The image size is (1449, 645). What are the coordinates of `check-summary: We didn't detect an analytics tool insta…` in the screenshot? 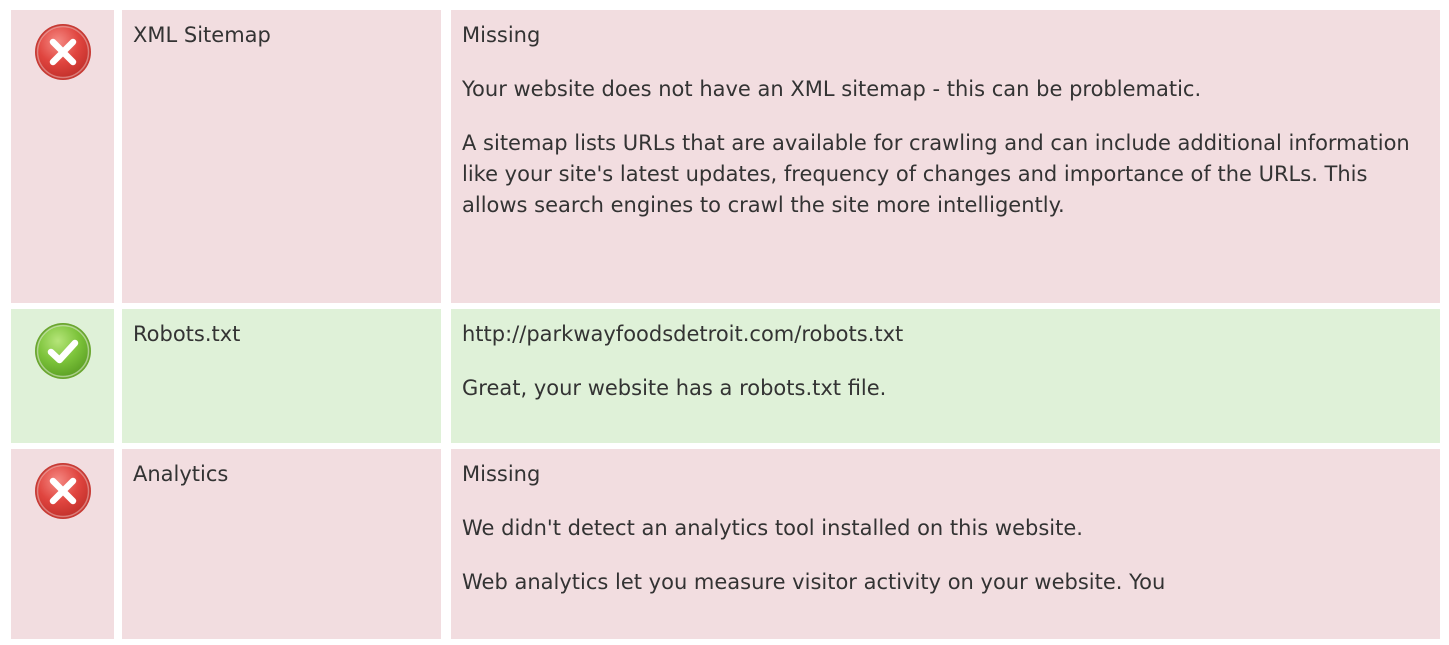 It's located at (772, 528).